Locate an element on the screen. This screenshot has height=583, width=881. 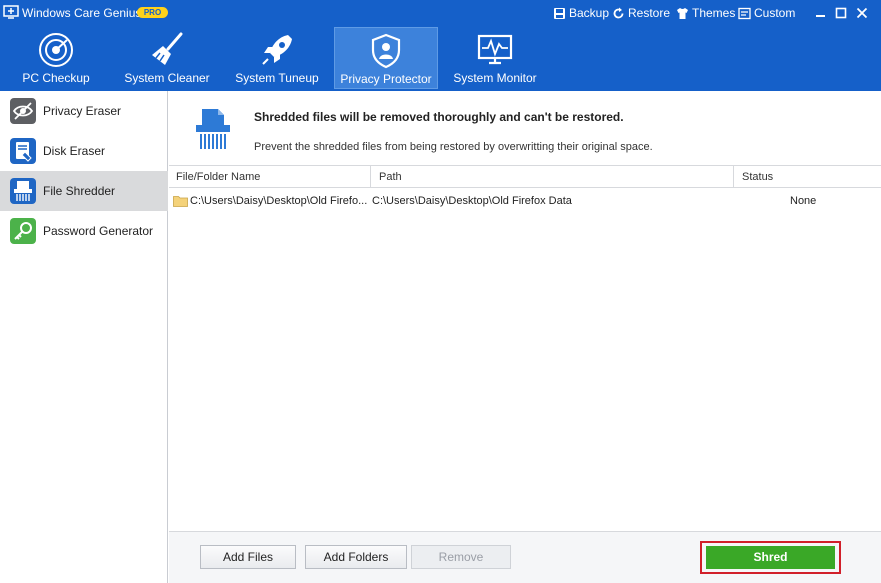
nav-label: Privacy Protector is located at coordinates (386, 79).